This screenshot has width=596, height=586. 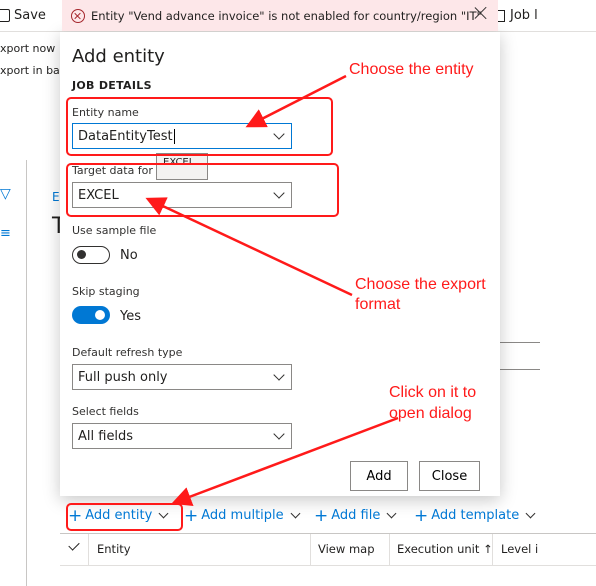 What do you see at coordinates (249, 247) in the screenshot?
I see `arrow-to-format` at bounding box center [249, 247].